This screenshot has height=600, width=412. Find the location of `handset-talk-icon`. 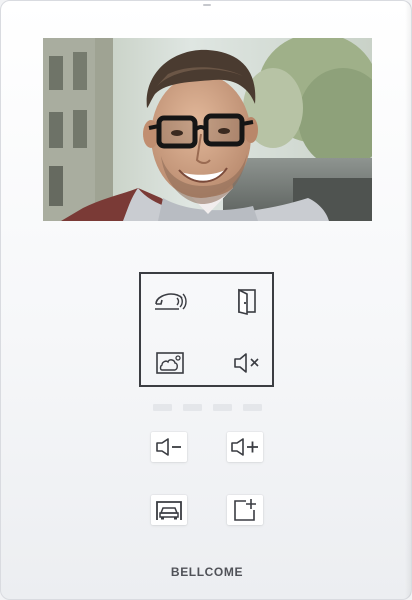

handset-talk-icon is located at coordinates (171, 301).